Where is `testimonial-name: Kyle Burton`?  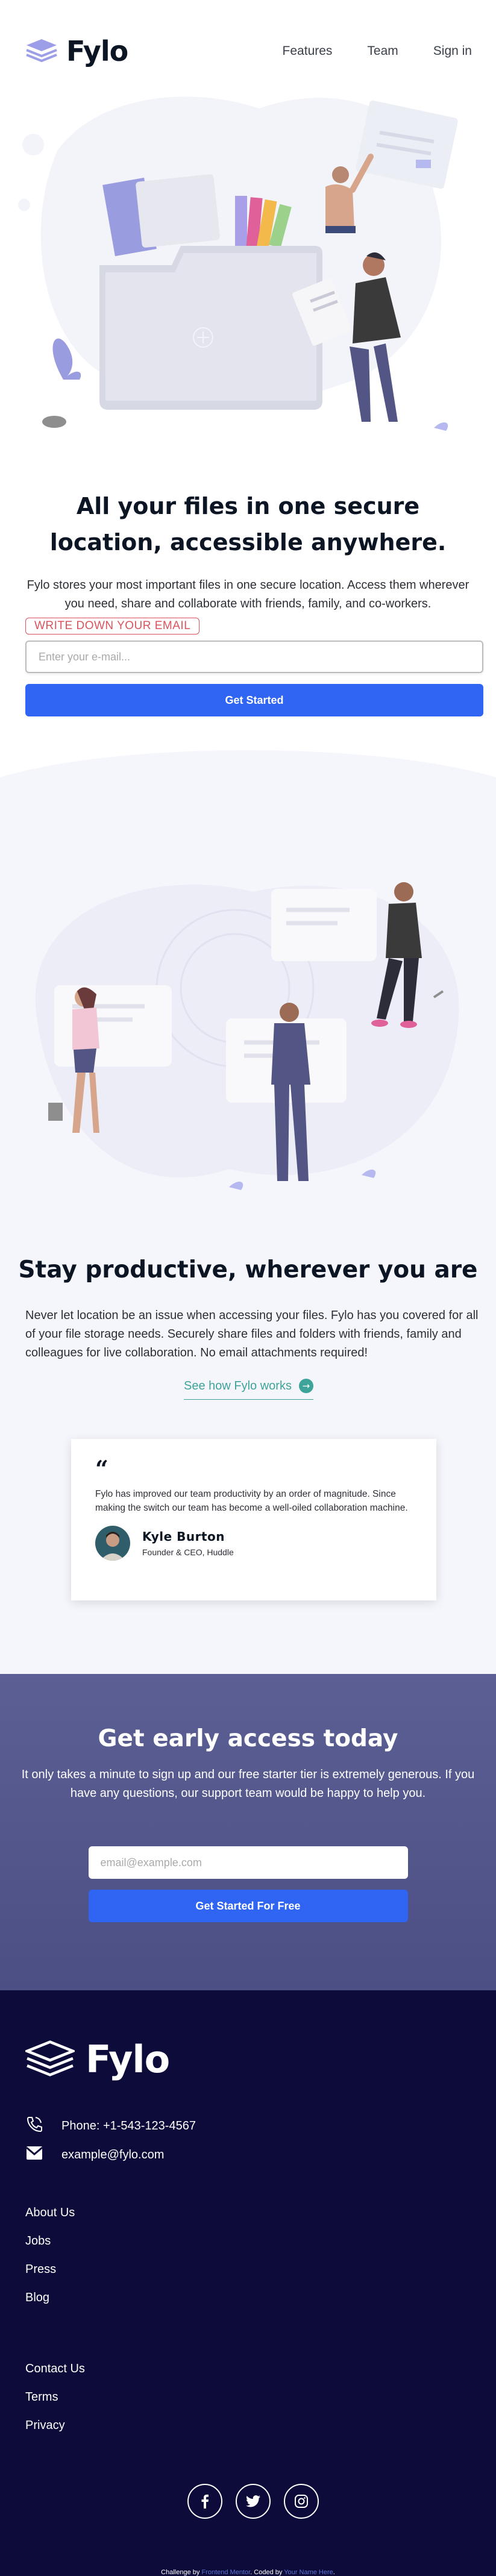
testimonial-name: Kyle Burton is located at coordinates (183, 1536).